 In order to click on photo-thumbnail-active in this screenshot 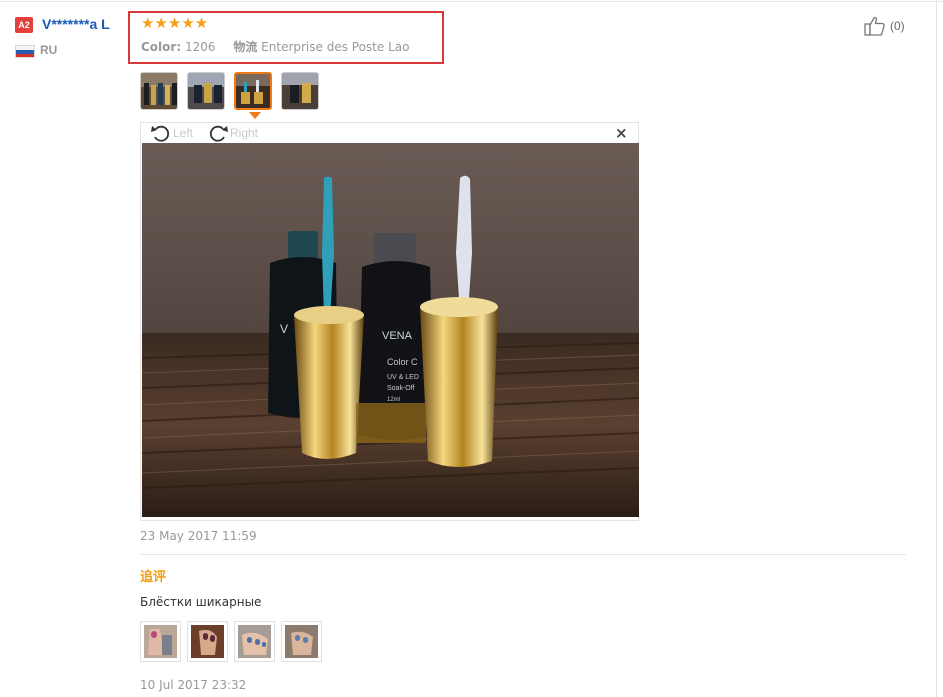, I will do `click(253, 91)`.